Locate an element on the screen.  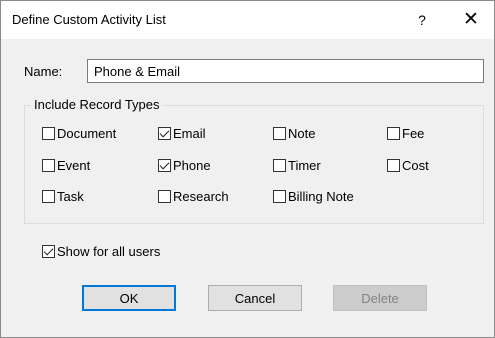
checkbox-label: Event is located at coordinates (74, 165).